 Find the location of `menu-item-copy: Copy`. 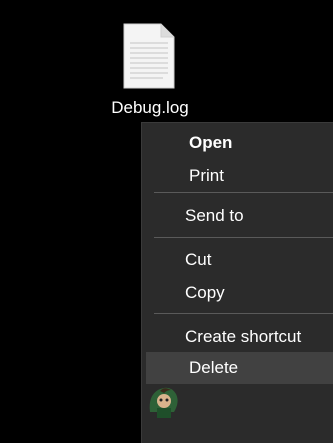

menu-item-copy: Copy is located at coordinates (239, 293).